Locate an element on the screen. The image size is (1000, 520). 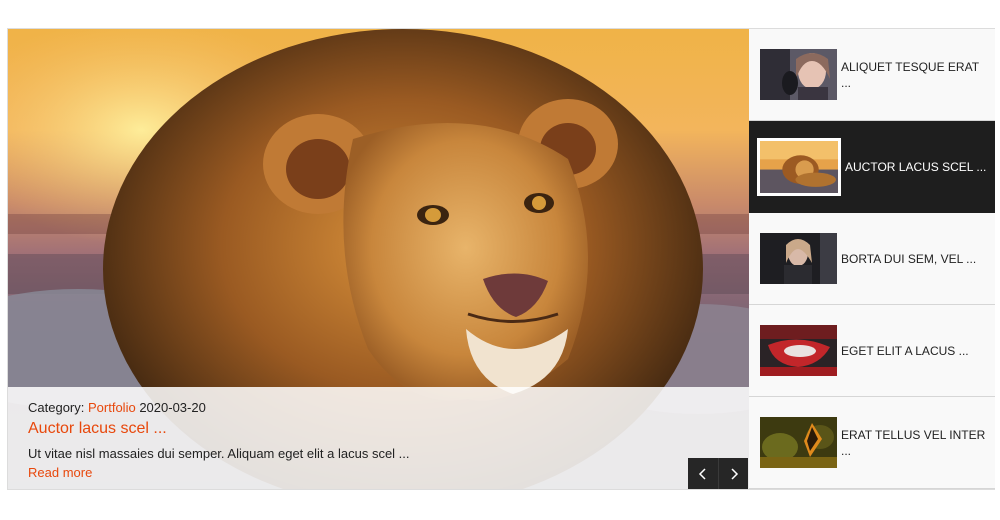
slide-meta: Category: Portfolio 2020-03-20 is located at coordinates (378, 408).